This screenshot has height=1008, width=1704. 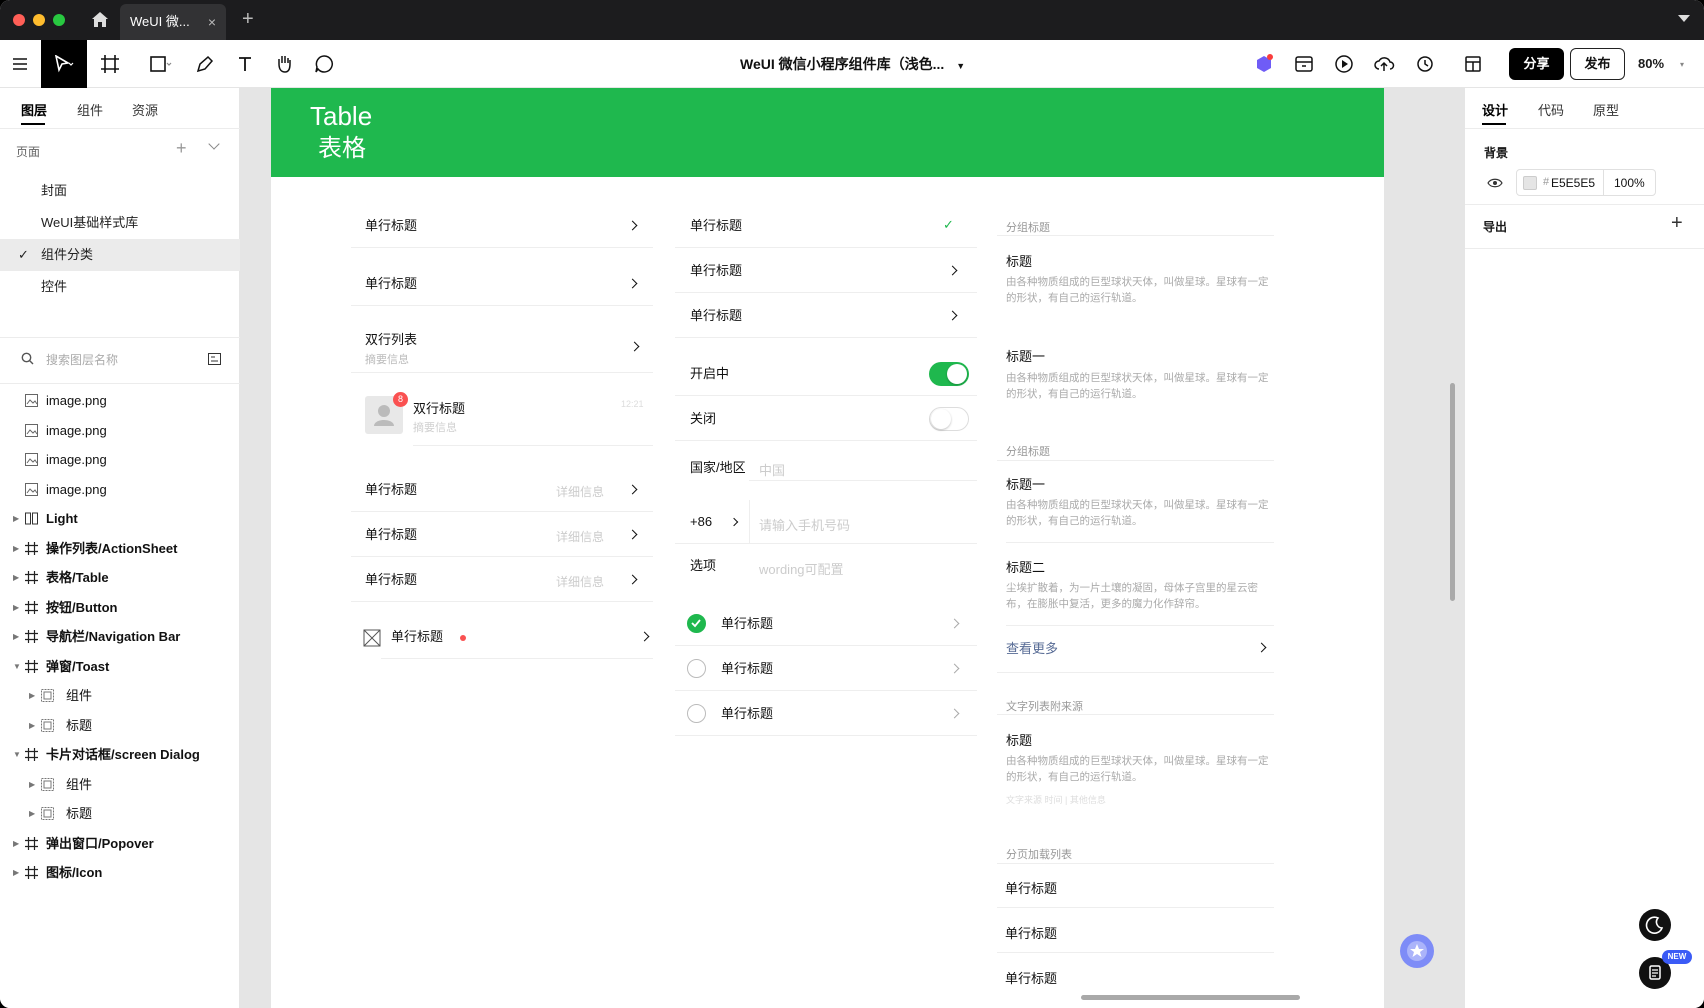 What do you see at coordinates (502, 417) in the screenshot?
I see `table-row-avatar: 8 双行标题 摘要信息 12:21` at bounding box center [502, 417].